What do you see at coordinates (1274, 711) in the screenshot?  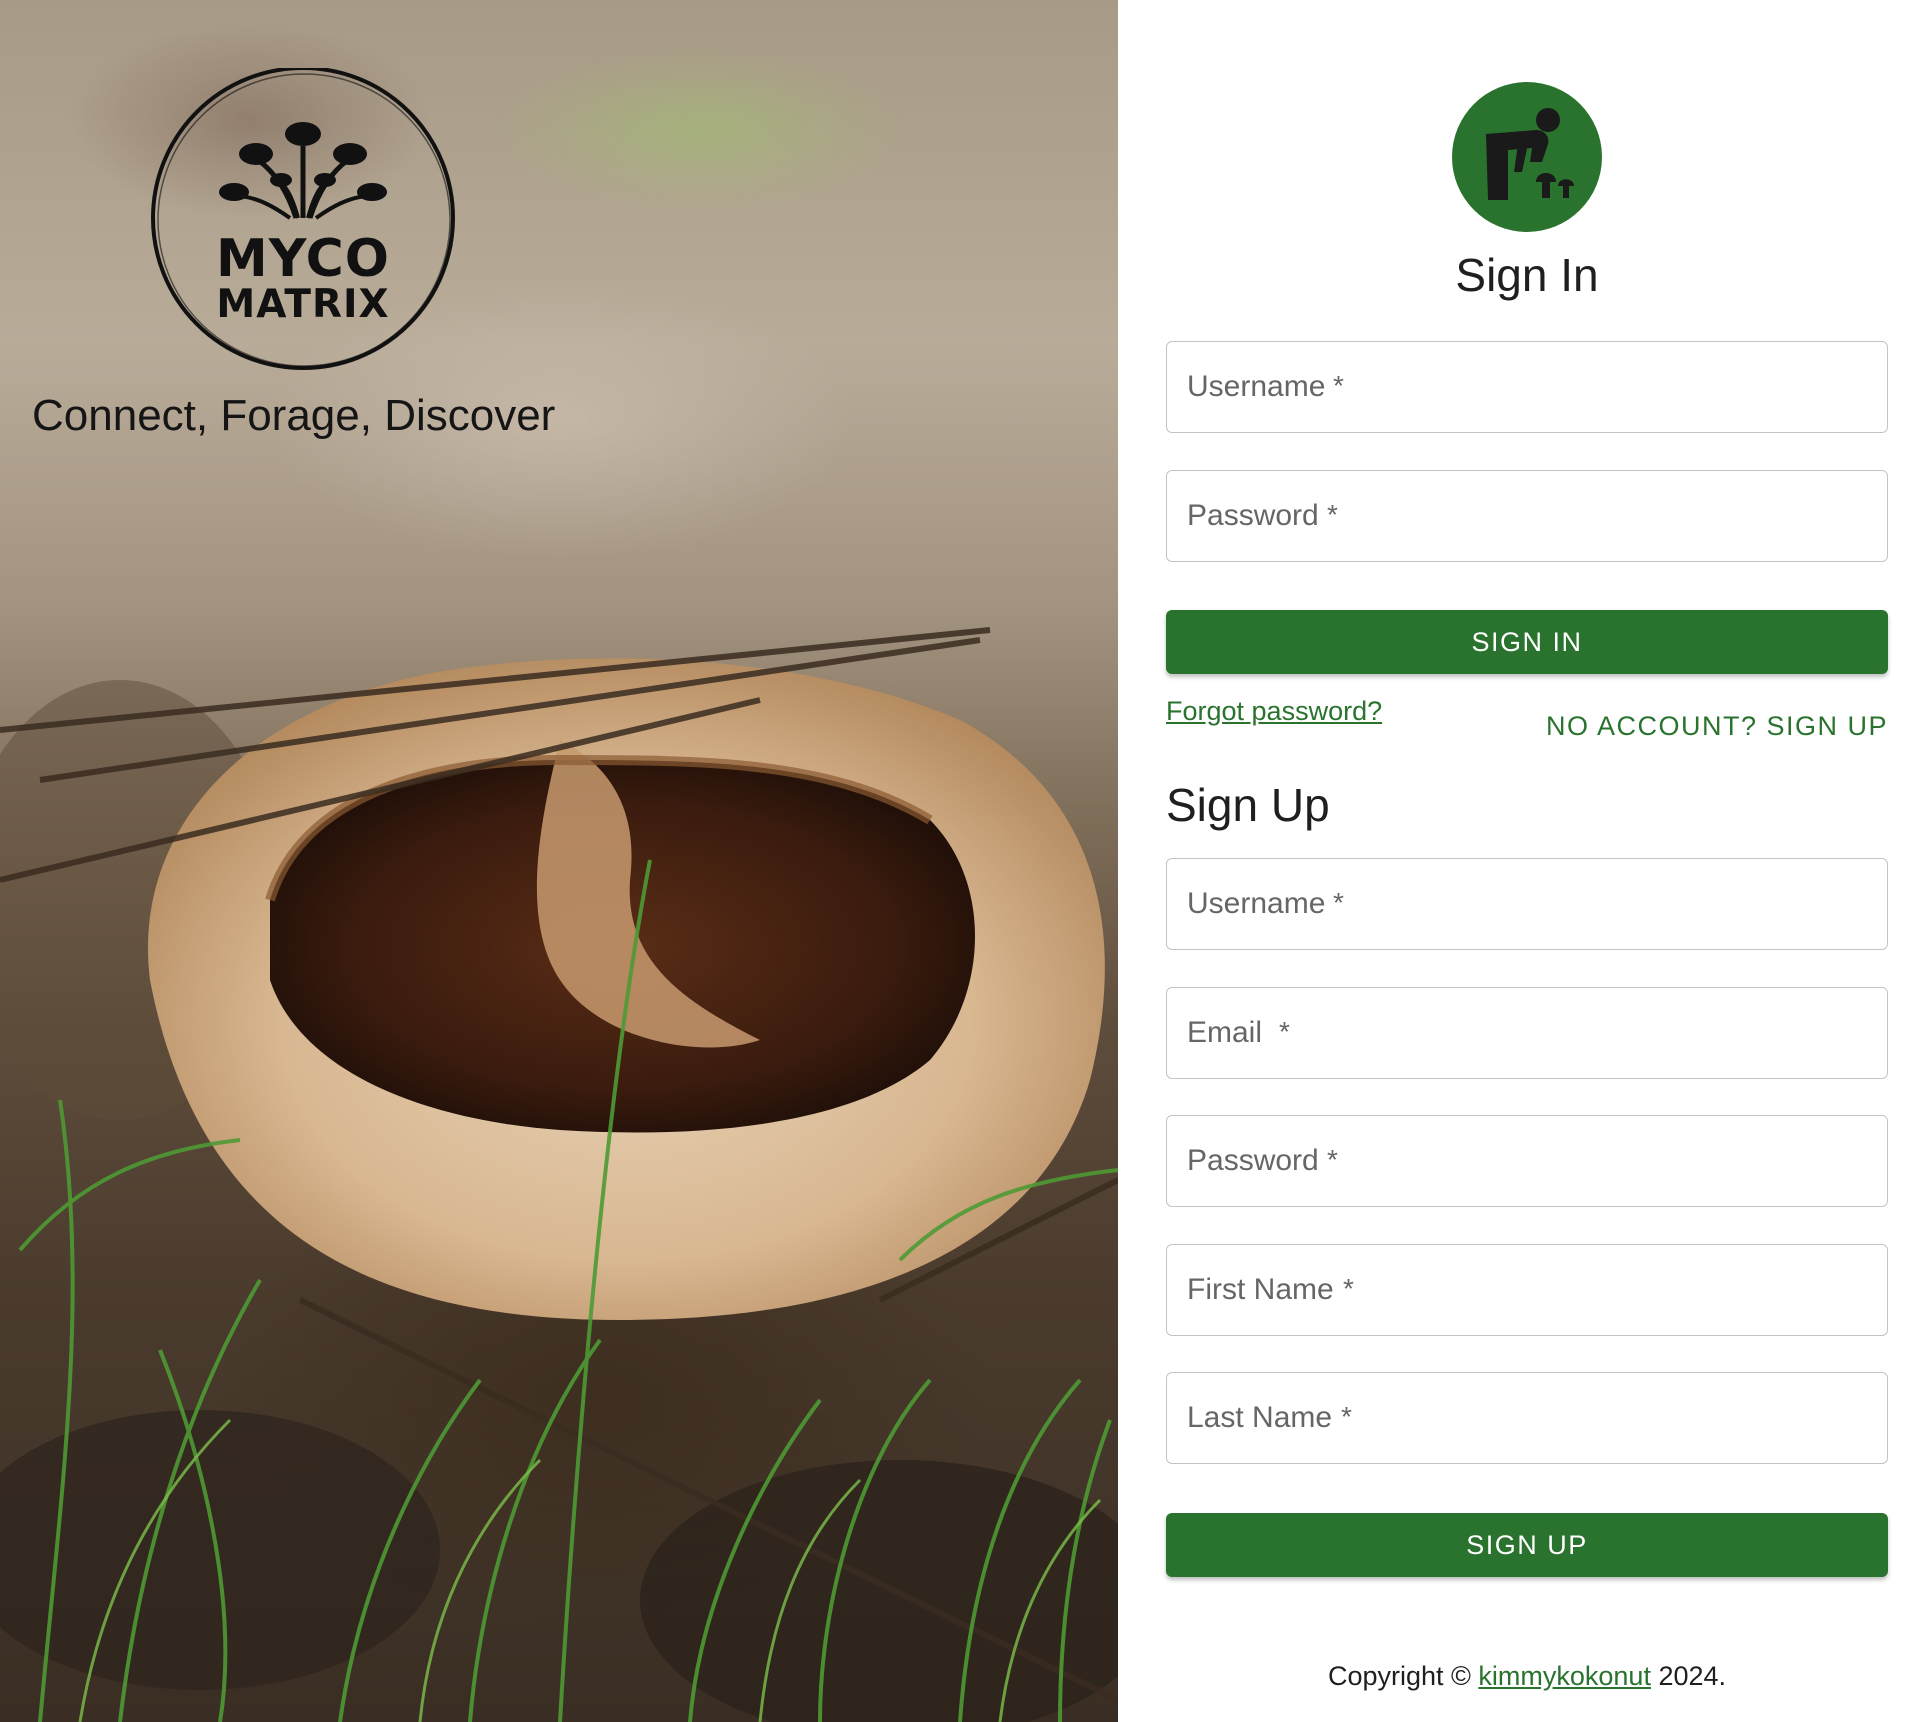 I see `forgot-password-link: Forgot password?` at bounding box center [1274, 711].